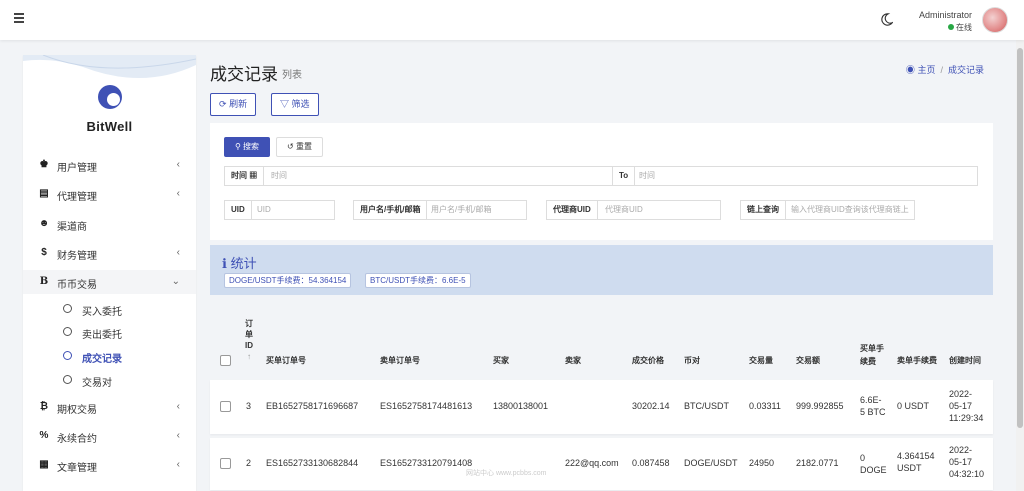 The height and width of the screenshot is (491, 1024). Describe the element at coordinates (77, 197) in the screenshot. I see `sidebar-item-label: 代理管理` at that location.